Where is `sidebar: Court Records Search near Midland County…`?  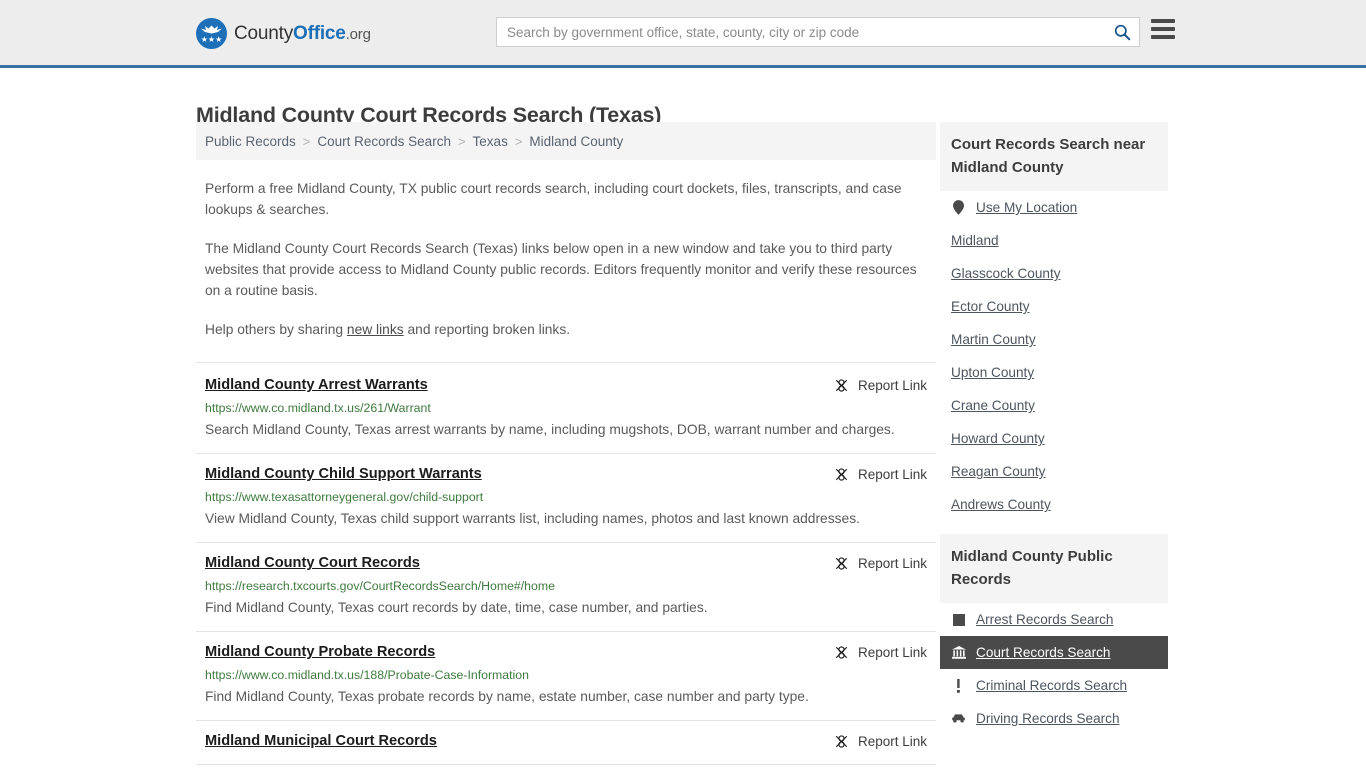 sidebar: Court Records Search near Midland County… is located at coordinates (1054, 428).